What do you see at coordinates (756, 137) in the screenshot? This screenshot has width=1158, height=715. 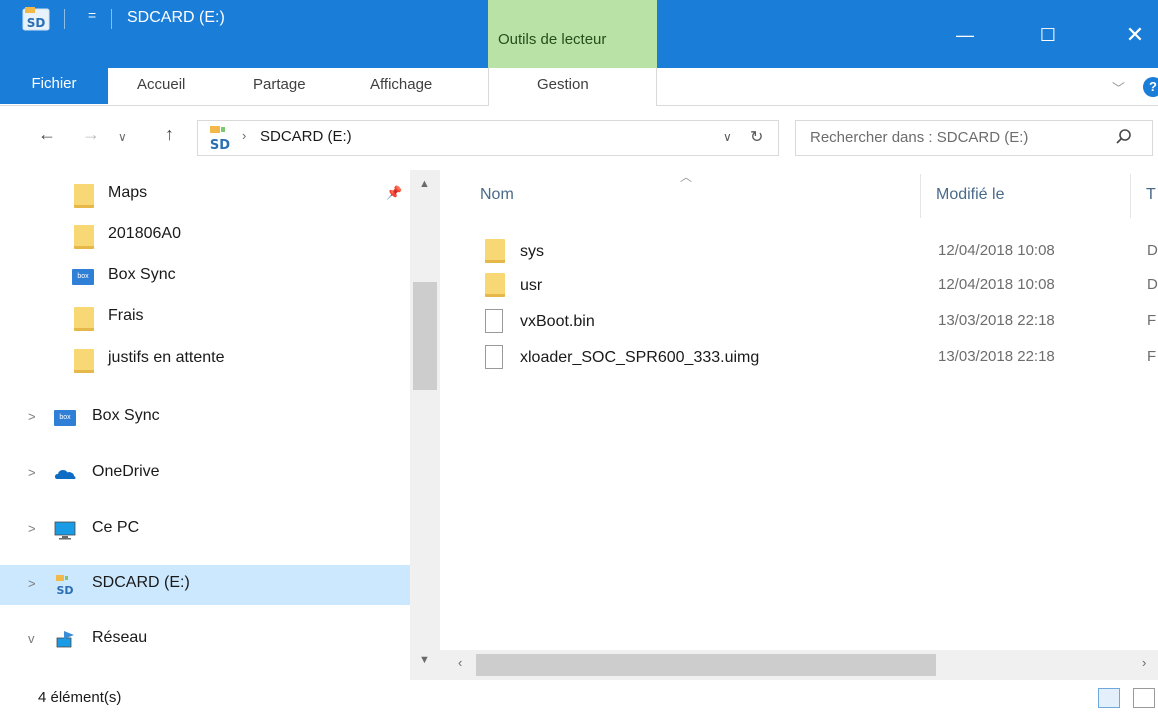 I see `refresh-icon: ↻` at bounding box center [756, 137].